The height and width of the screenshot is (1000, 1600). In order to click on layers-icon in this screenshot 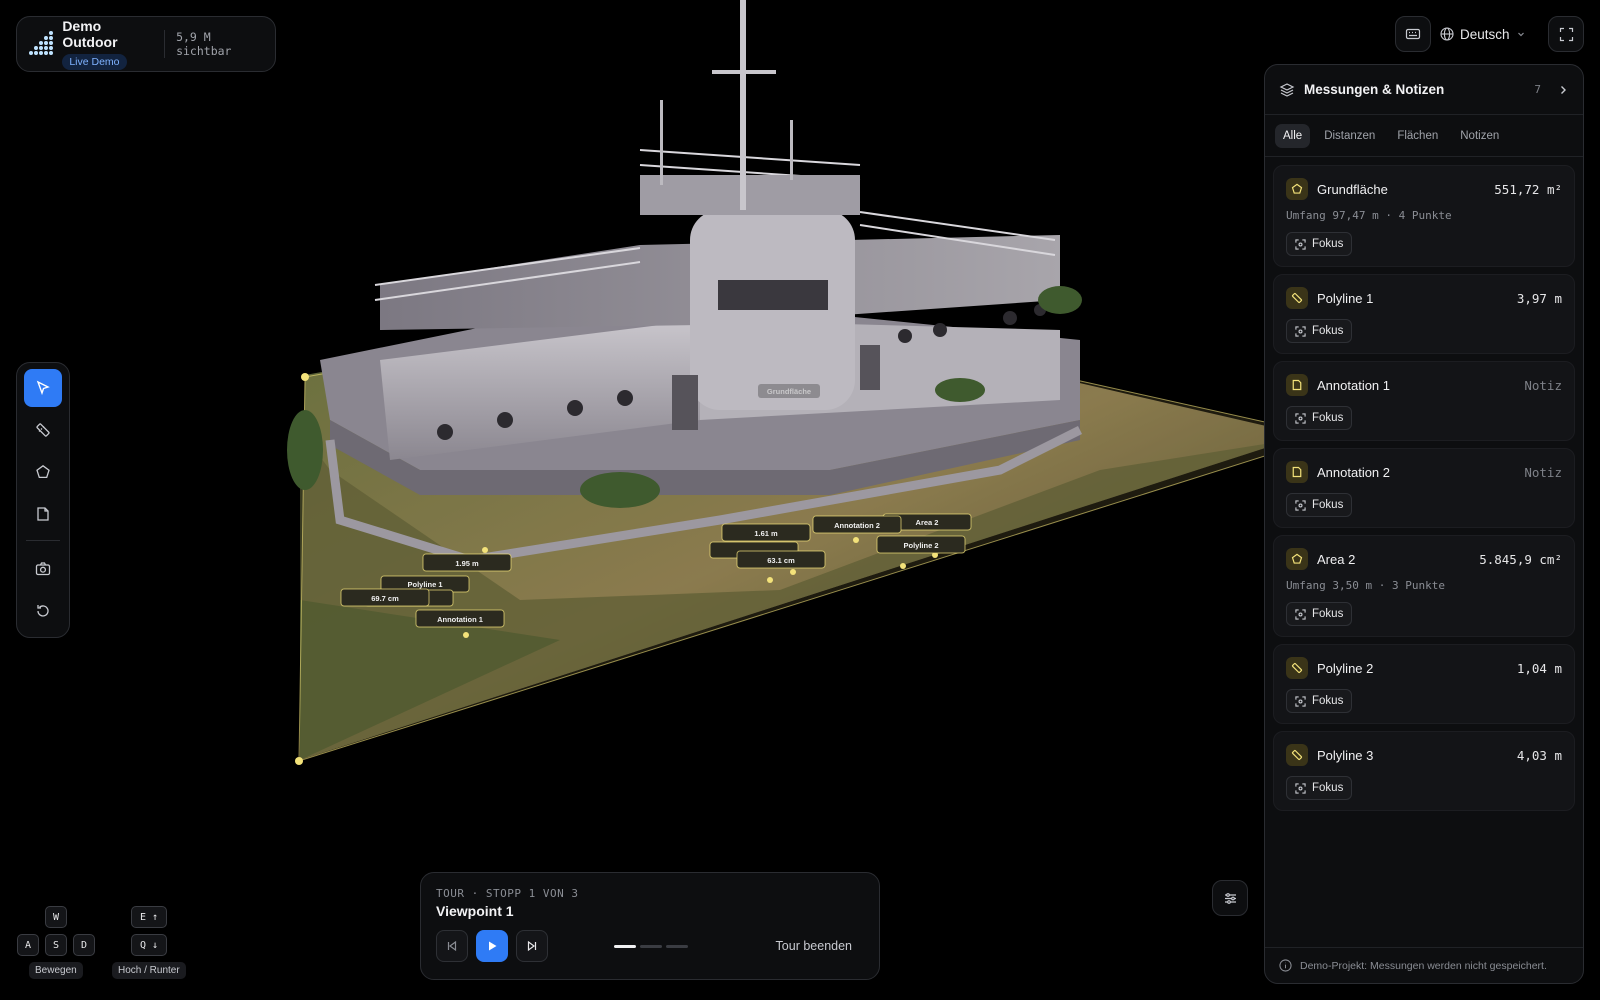, I will do `click(1287, 89)`.